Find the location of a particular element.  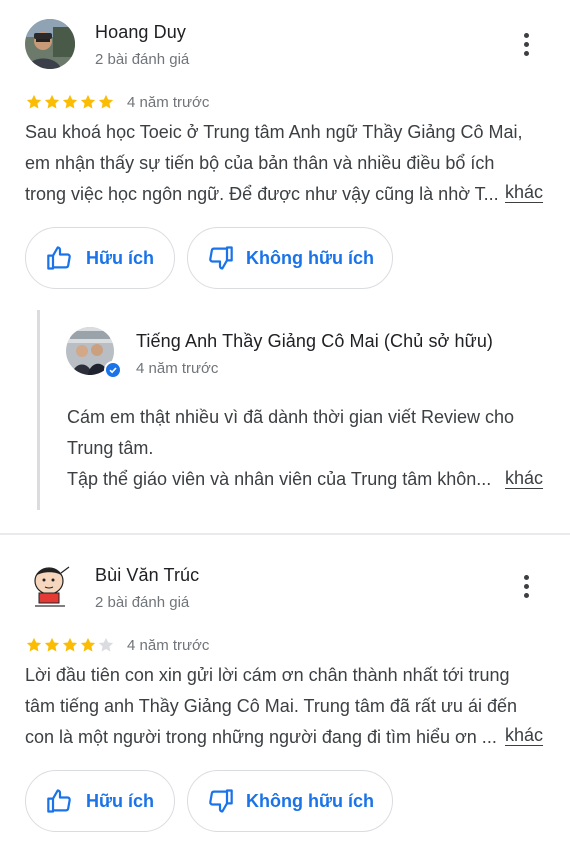

owner-reply-date: 4 năm trước is located at coordinates (177, 368).